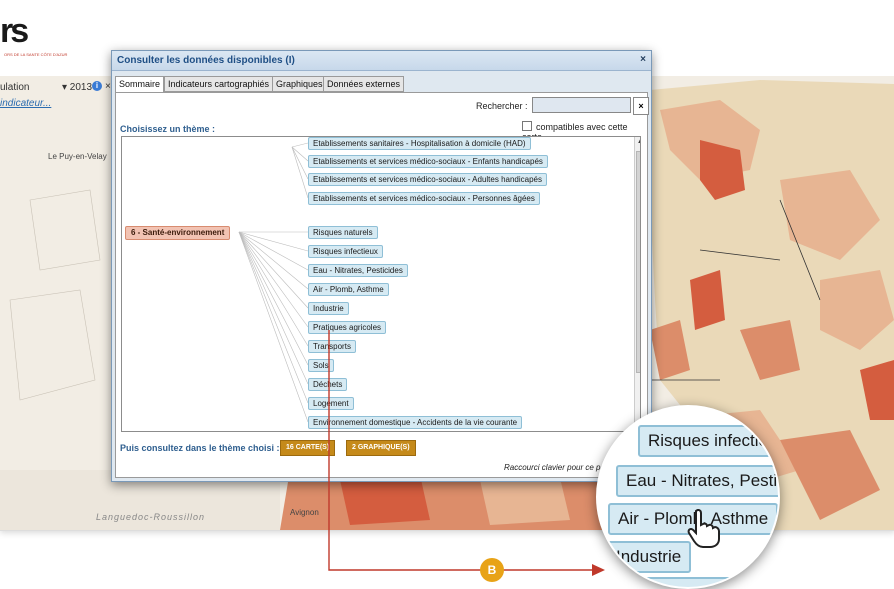 This screenshot has width=894, height=589. What do you see at coordinates (492, 570) in the screenshot?
I see `callout-badge: B` at bounding box center [492, 570].